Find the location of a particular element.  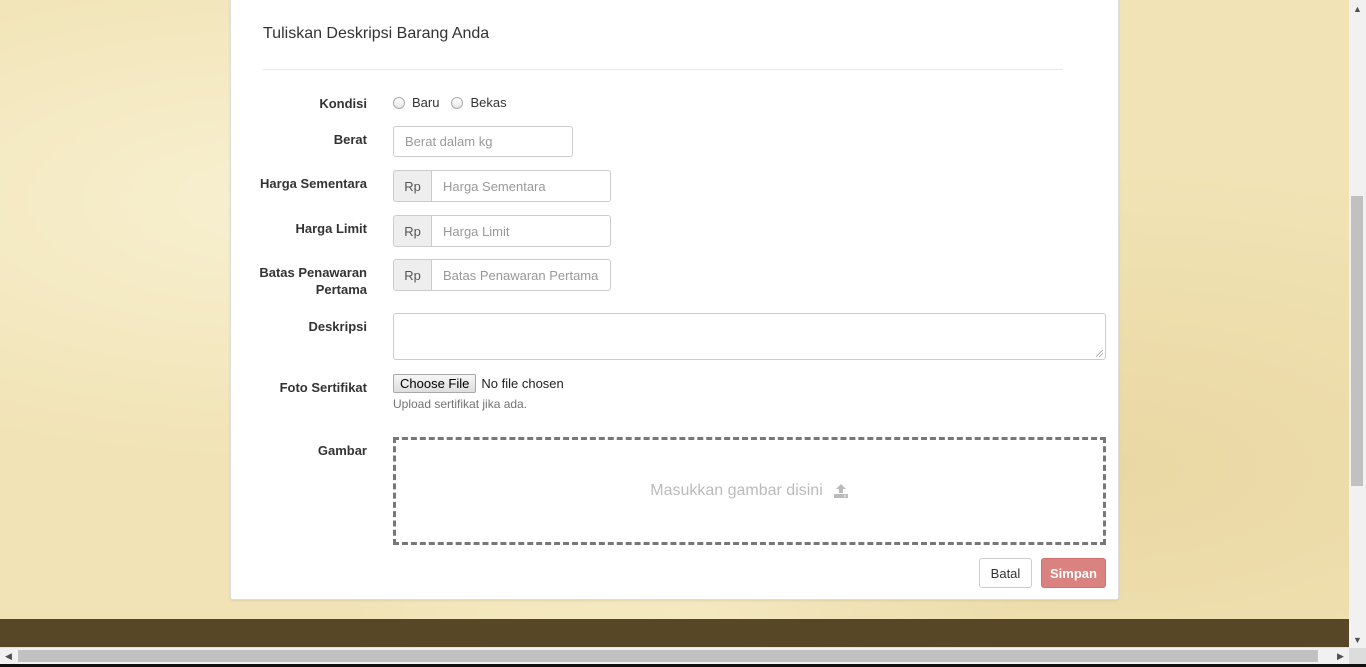

title-divider is located at coordinates (663, 69).